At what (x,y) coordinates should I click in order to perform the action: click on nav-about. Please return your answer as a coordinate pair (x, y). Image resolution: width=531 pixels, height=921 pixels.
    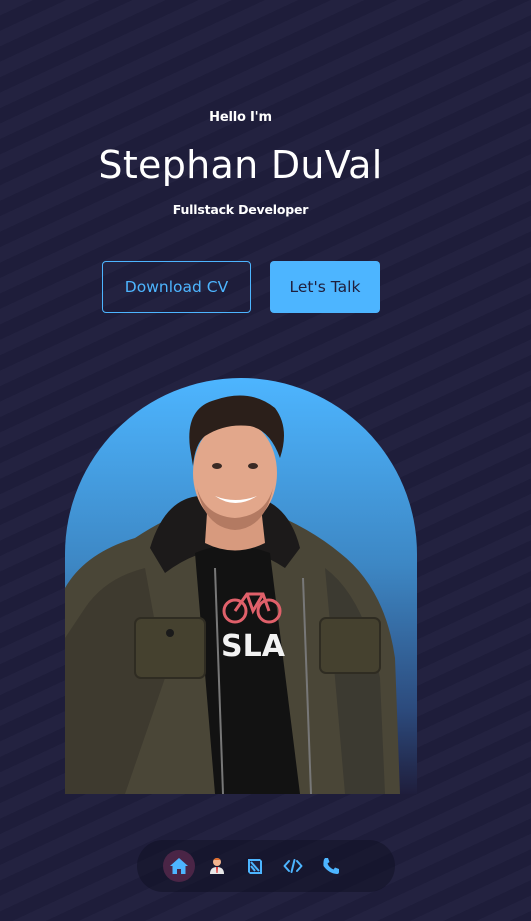
    Looking at the image, I should click on (217, 866).